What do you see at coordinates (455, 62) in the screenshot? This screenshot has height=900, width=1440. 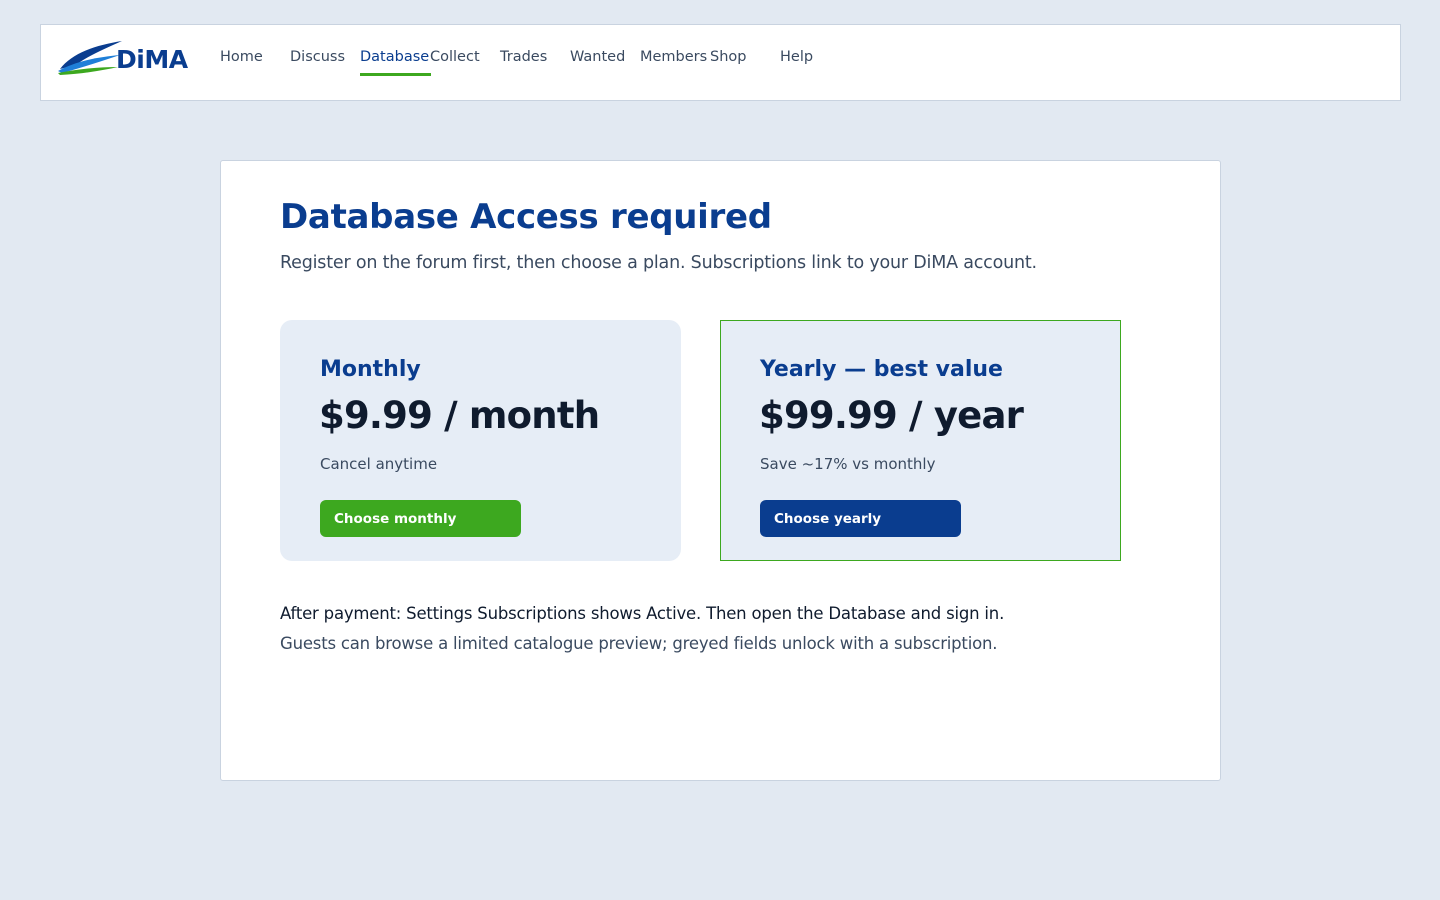 I see `nav-collect: Collect` at bounding box center [455, 62].